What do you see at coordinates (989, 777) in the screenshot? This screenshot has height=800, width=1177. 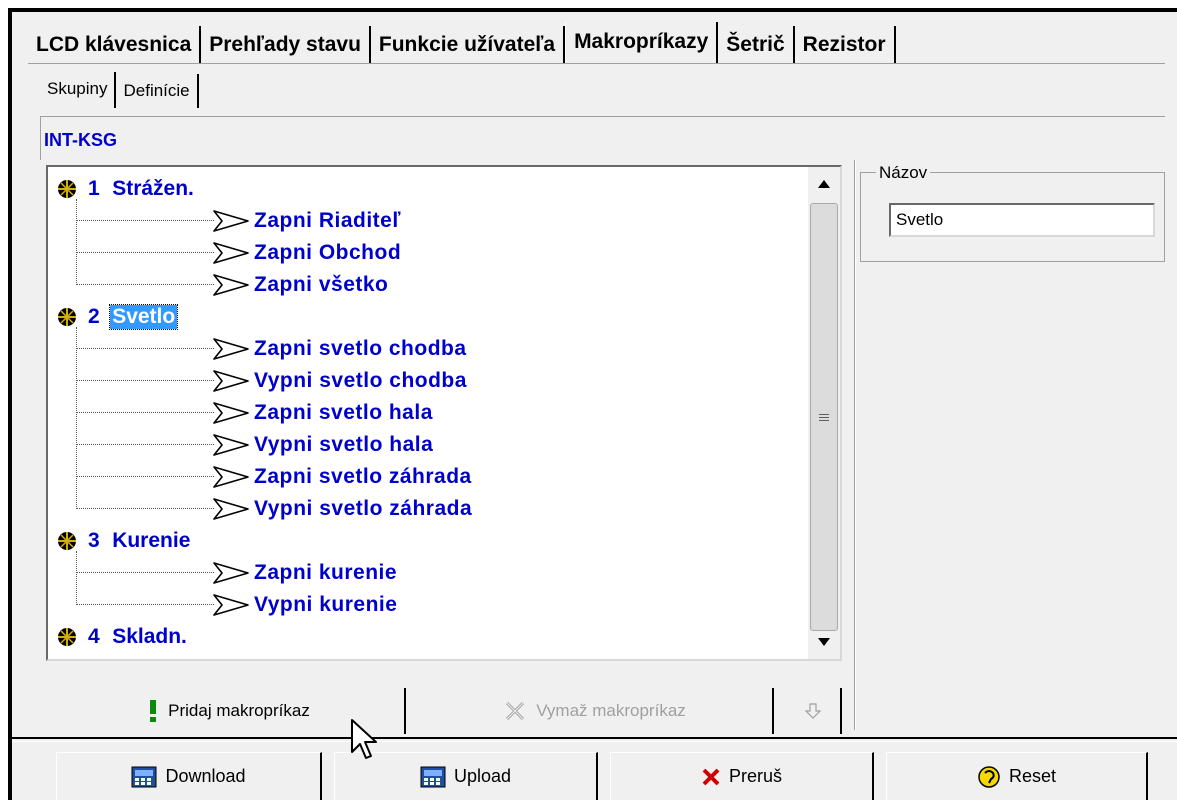 I see `reset-icon` at bounding box center [989, 777].